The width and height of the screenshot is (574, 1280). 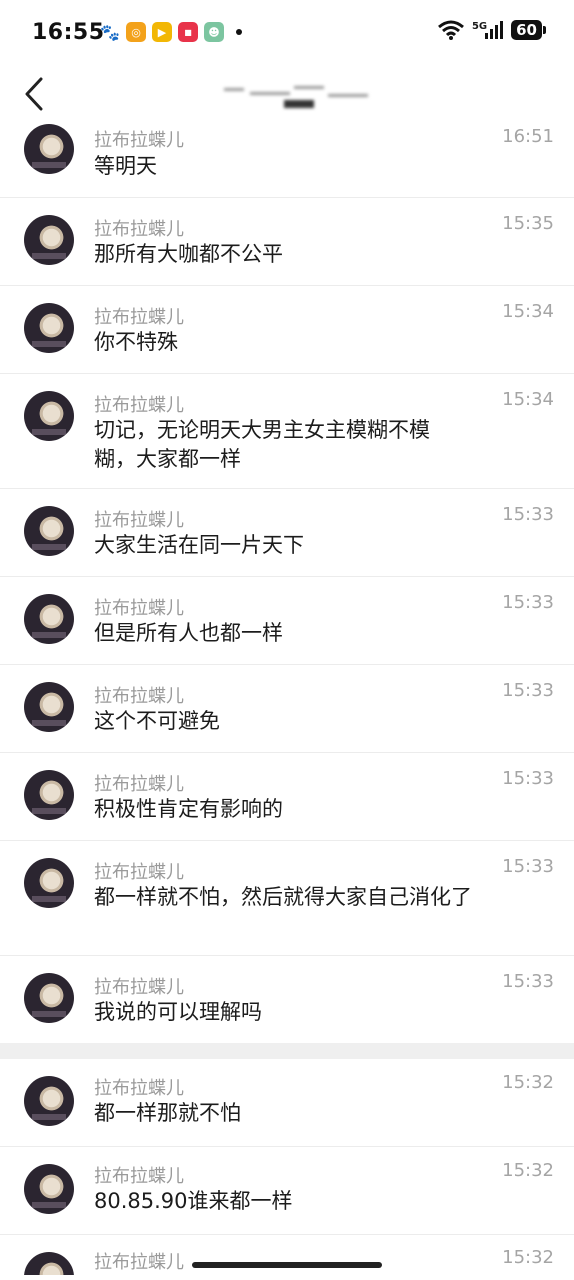 What do you see at coordinates (287, 242) in the screenshot?
I see `message-row: 拉布拉蝶儿 15:35 那所有大咖都不公平` at bounding box center [287, 242].